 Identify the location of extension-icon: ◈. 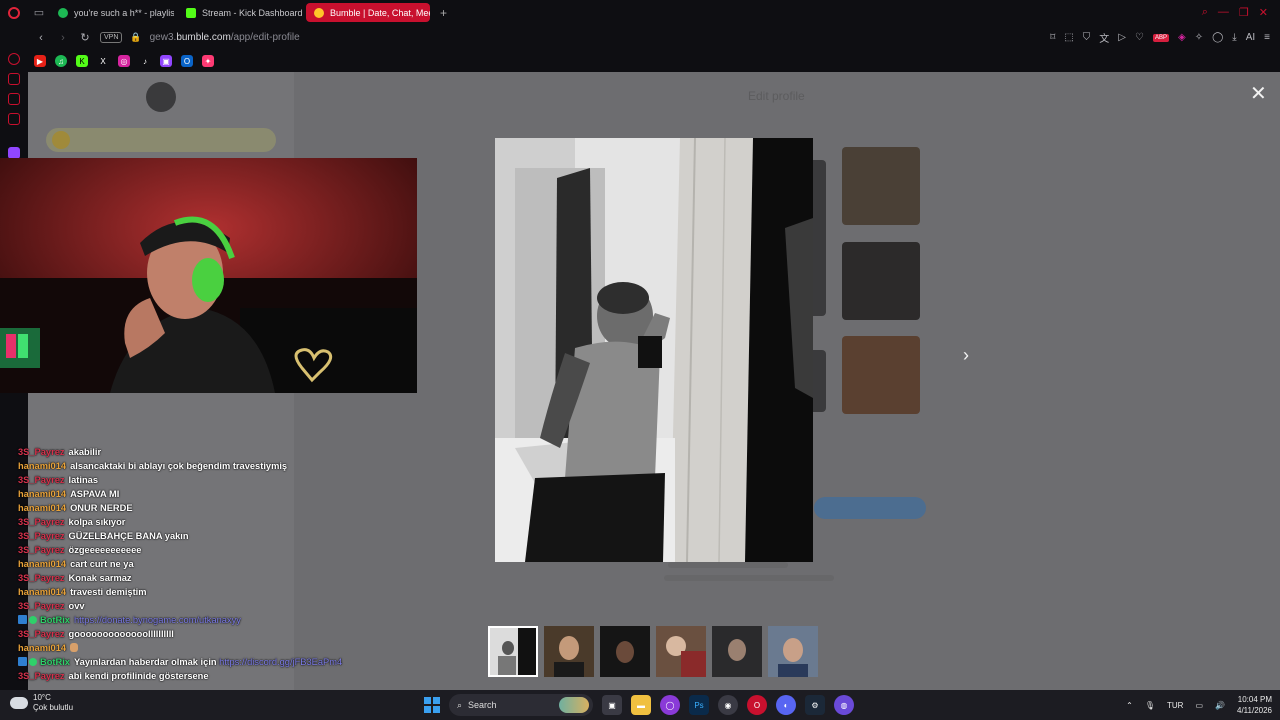
(1182, 37).